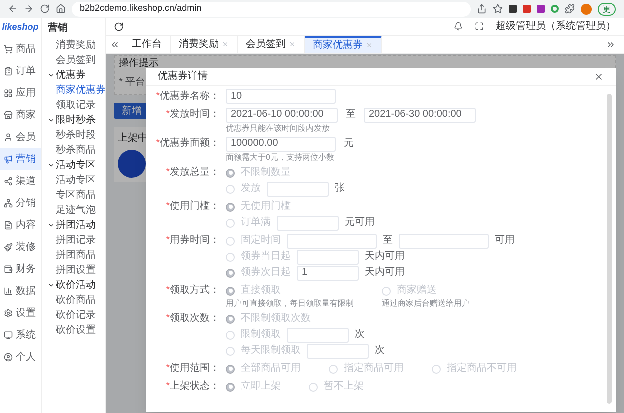 Image resolution: width=624 pixels, height=413 pixels. Describe the element at coordinates (388, 241) in the screenshot. I see `separator-label: 至` at that location.